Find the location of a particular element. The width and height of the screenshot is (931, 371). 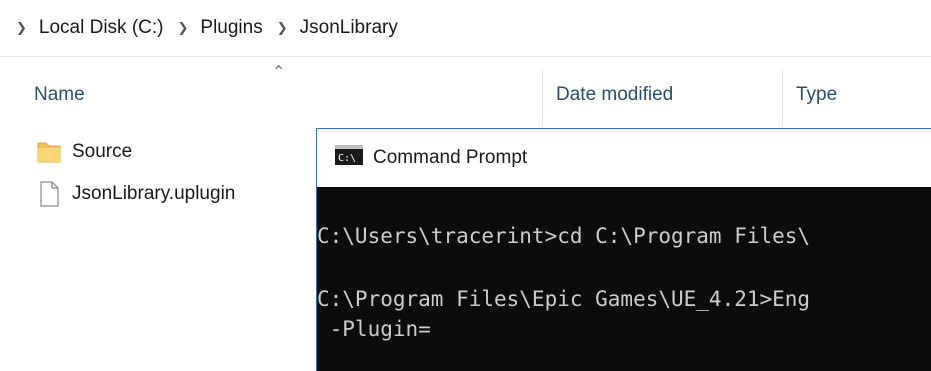

file-name: JsonLibrary.uplugin is located at coordinates (154, 193).